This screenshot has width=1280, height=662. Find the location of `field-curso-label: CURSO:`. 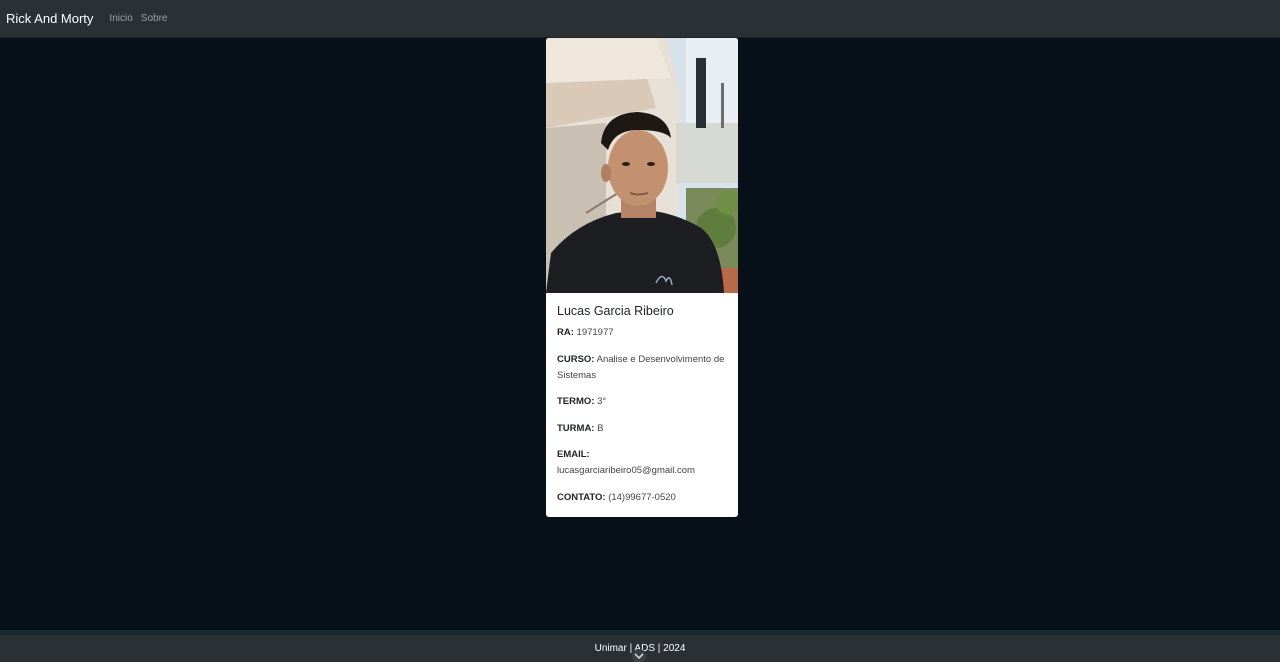

field-curso-label: CURSO: is located at coordinates (576, 359).